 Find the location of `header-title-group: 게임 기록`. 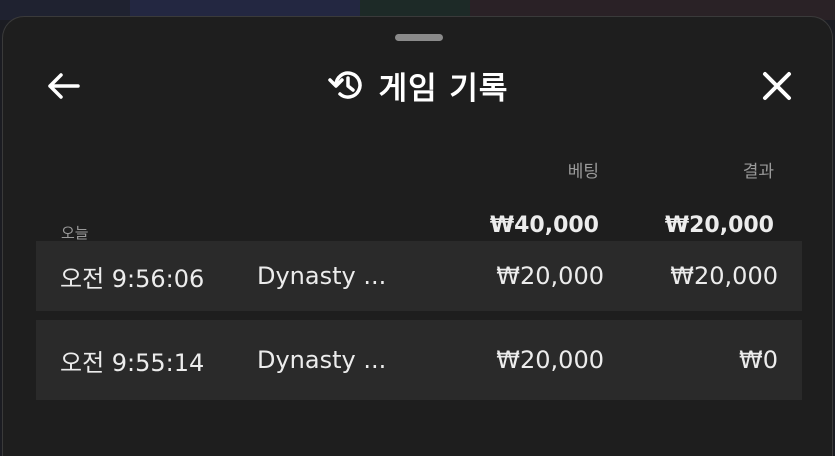

header-title-group: 게임 기록 is located at coordinates (417, 86).